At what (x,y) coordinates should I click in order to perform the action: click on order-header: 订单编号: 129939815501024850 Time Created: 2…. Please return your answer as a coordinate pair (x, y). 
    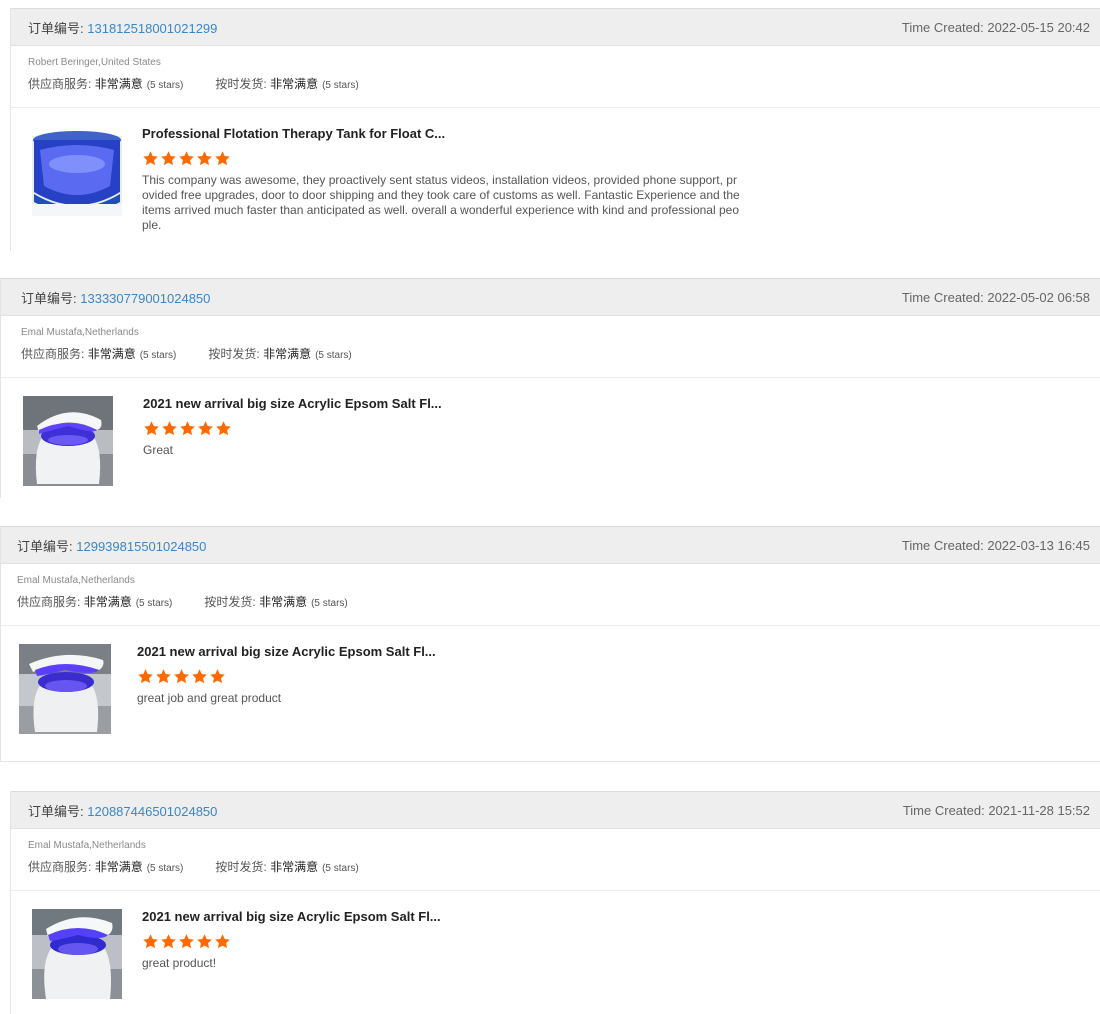
    Looking at the image, I should click on (550, 545).